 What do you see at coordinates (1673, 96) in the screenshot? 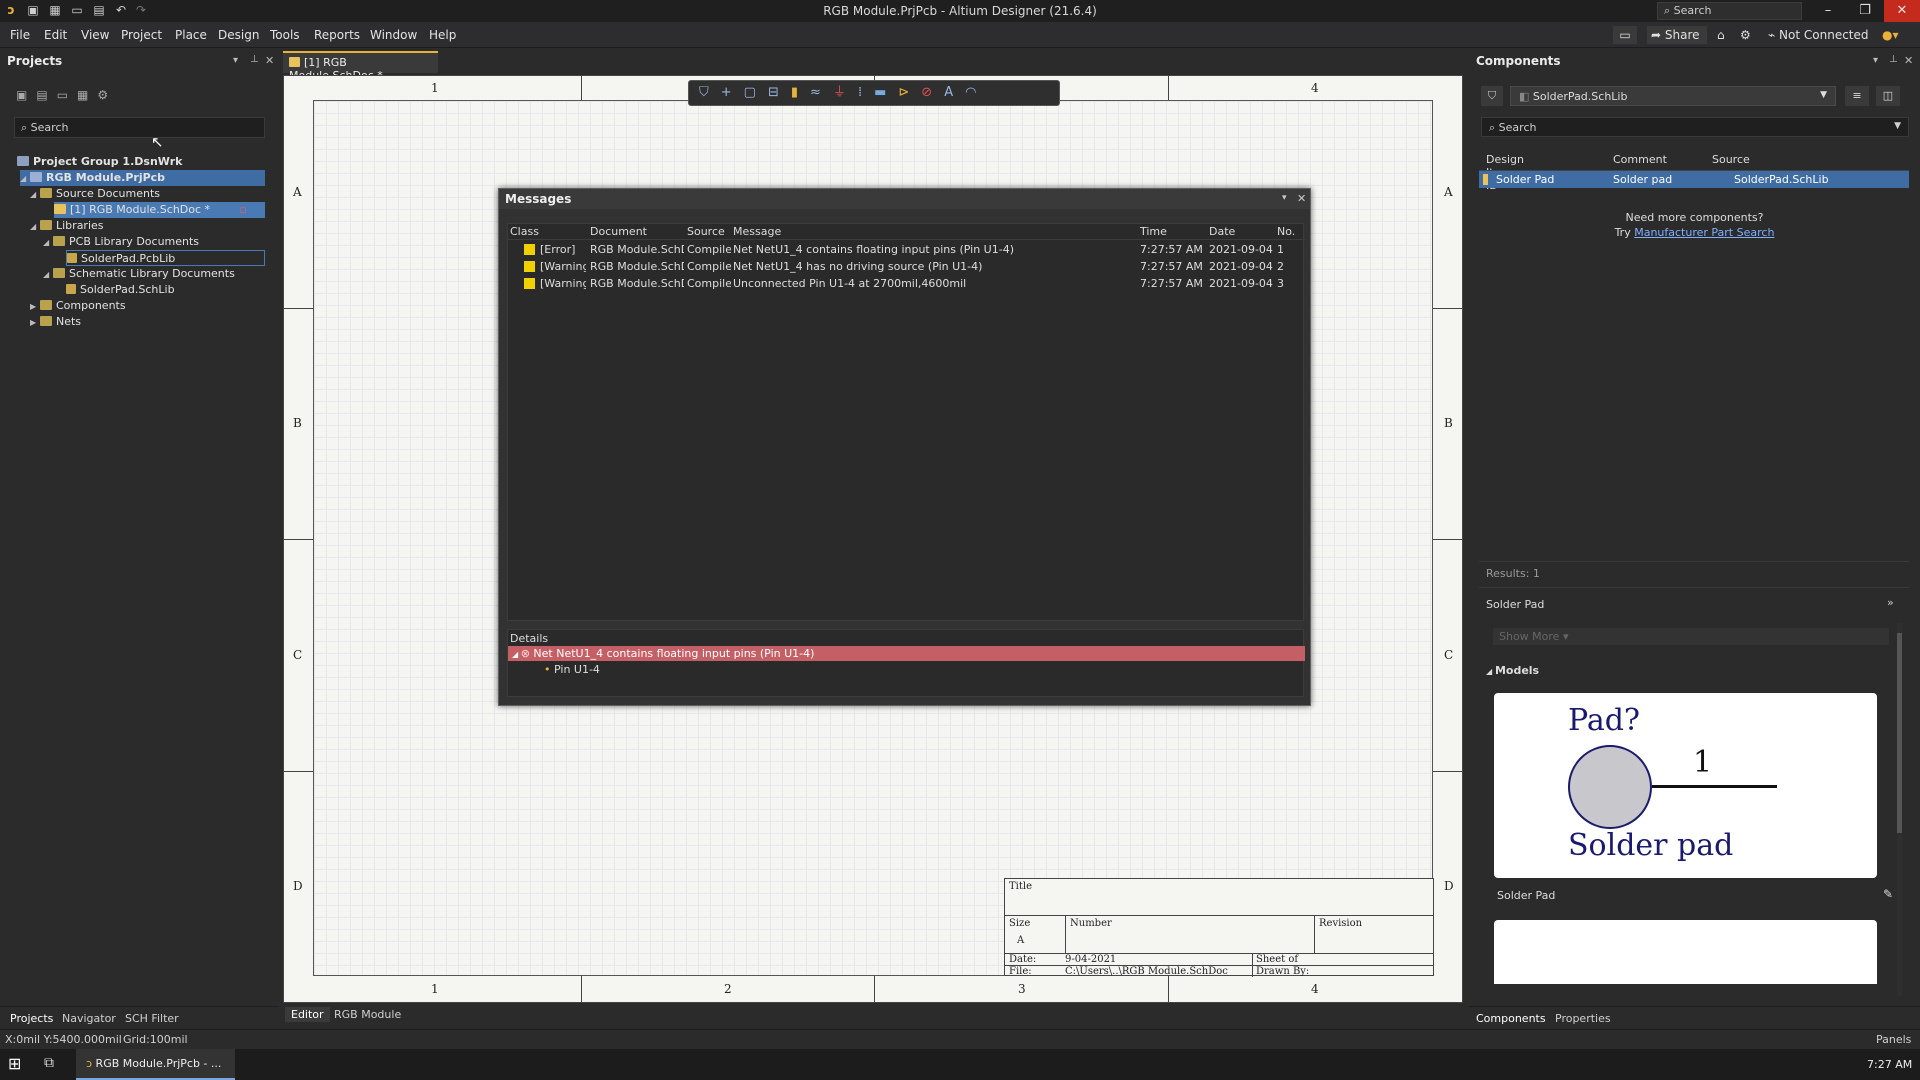
I see `library-select: ◧ SolderPad.SchLib ▼` at bounding box center [1673, 96].